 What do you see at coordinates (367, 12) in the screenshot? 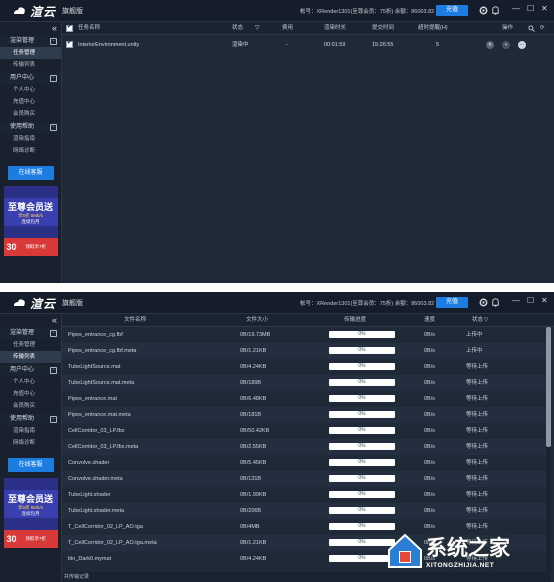
I see `account-info: 帐号：XRender1301(至尊会员：75折) 余额：86003.82` at bounding box center [367, 12].